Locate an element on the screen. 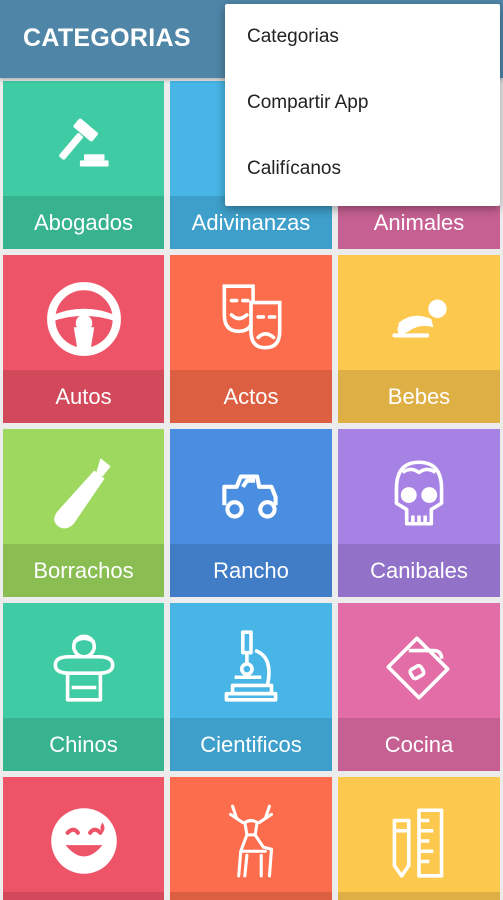  tile-label: Cocina is located at coordinates (419, 744).